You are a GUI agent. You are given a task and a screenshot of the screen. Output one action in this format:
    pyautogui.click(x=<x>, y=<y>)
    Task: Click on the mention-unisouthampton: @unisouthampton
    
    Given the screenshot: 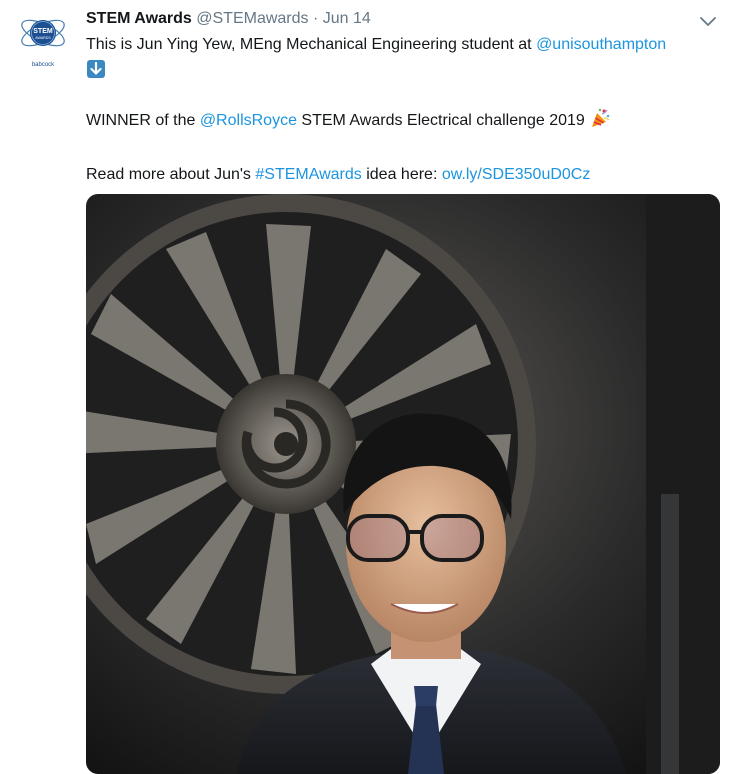 What is the action you would take?
    pyautogui.click(x=601, y=44)
    